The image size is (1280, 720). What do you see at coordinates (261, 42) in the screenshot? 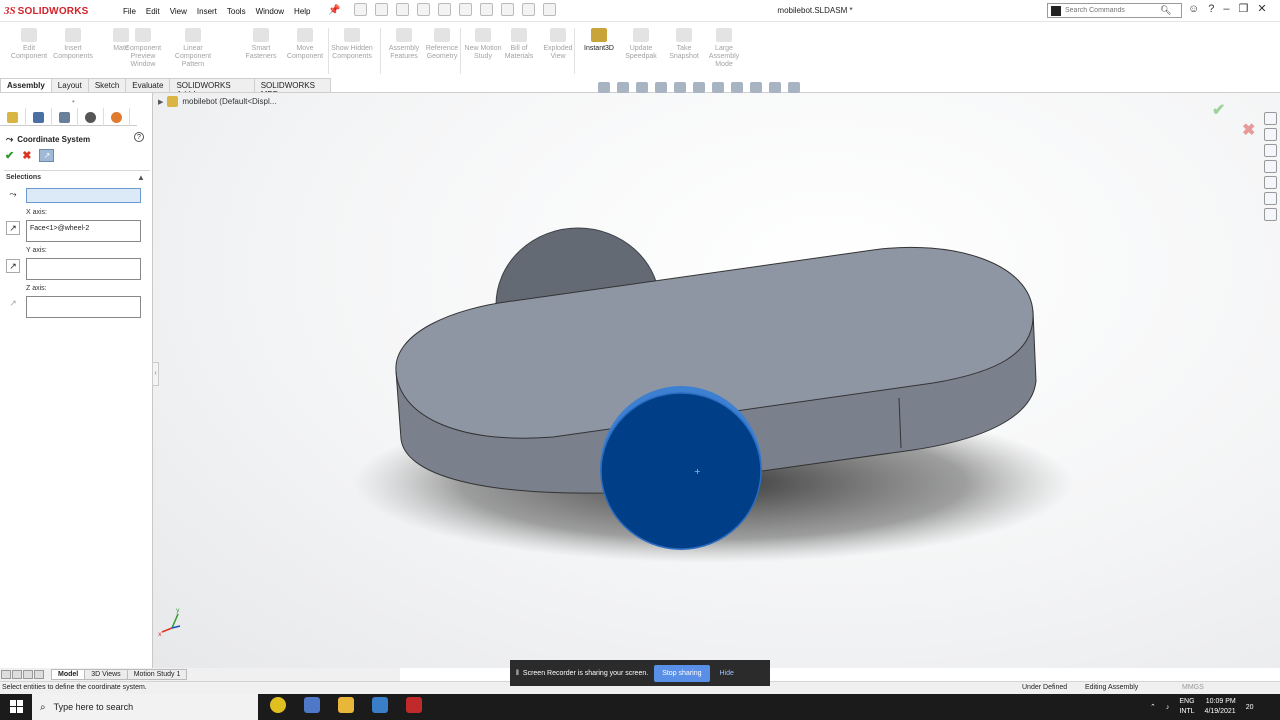
I see `ribbon-button-smart-fasteners: Smart Fasteners` at bounding box center [261, 42].